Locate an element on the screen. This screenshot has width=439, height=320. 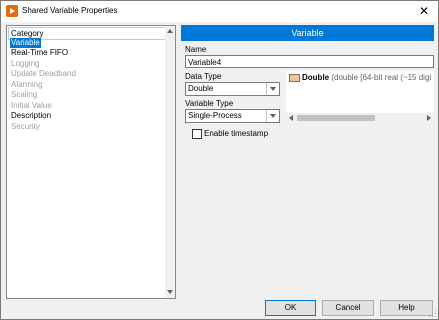
scroll-right-icon is located at coordinates (429, 118).